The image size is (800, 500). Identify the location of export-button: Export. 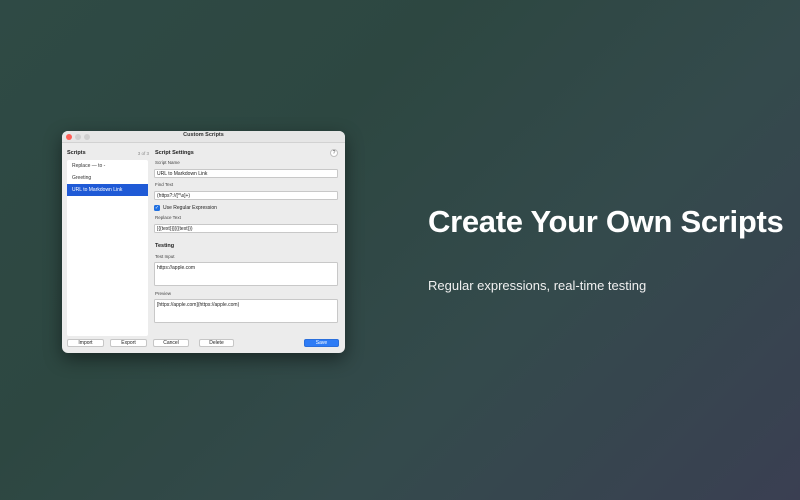
(128, 343).